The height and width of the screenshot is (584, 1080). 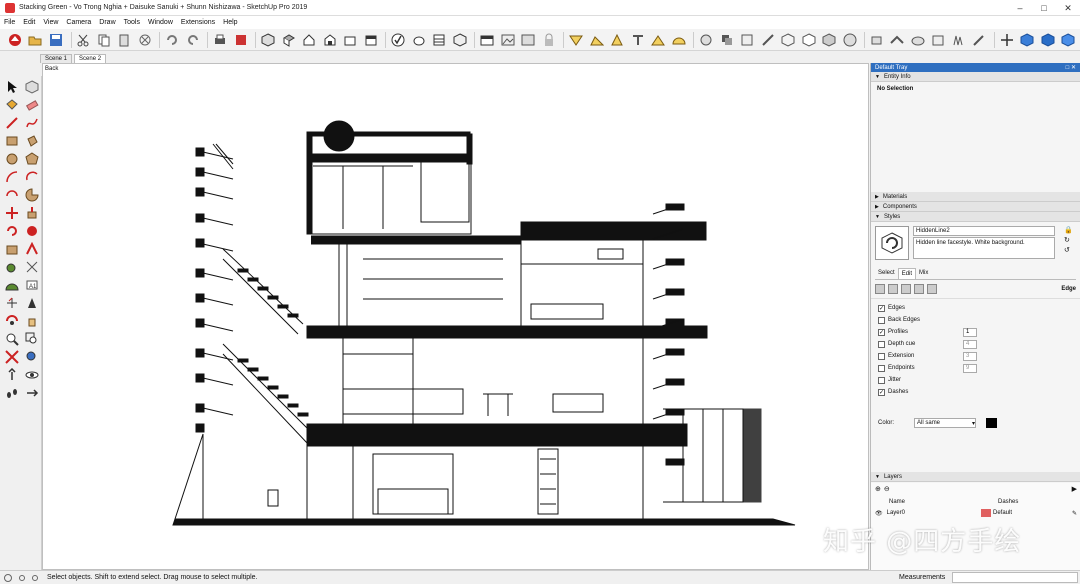 What do you see at coordinates (1074, 513) in the screenshot?
I see `pencil-icon: ✎` at bounding box center [1074, 513].